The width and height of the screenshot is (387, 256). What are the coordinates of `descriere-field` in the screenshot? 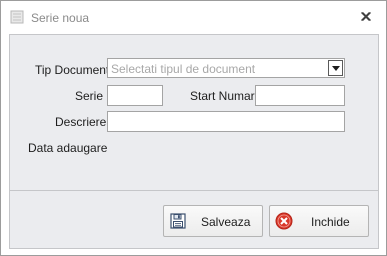 It's located at (226, 121).